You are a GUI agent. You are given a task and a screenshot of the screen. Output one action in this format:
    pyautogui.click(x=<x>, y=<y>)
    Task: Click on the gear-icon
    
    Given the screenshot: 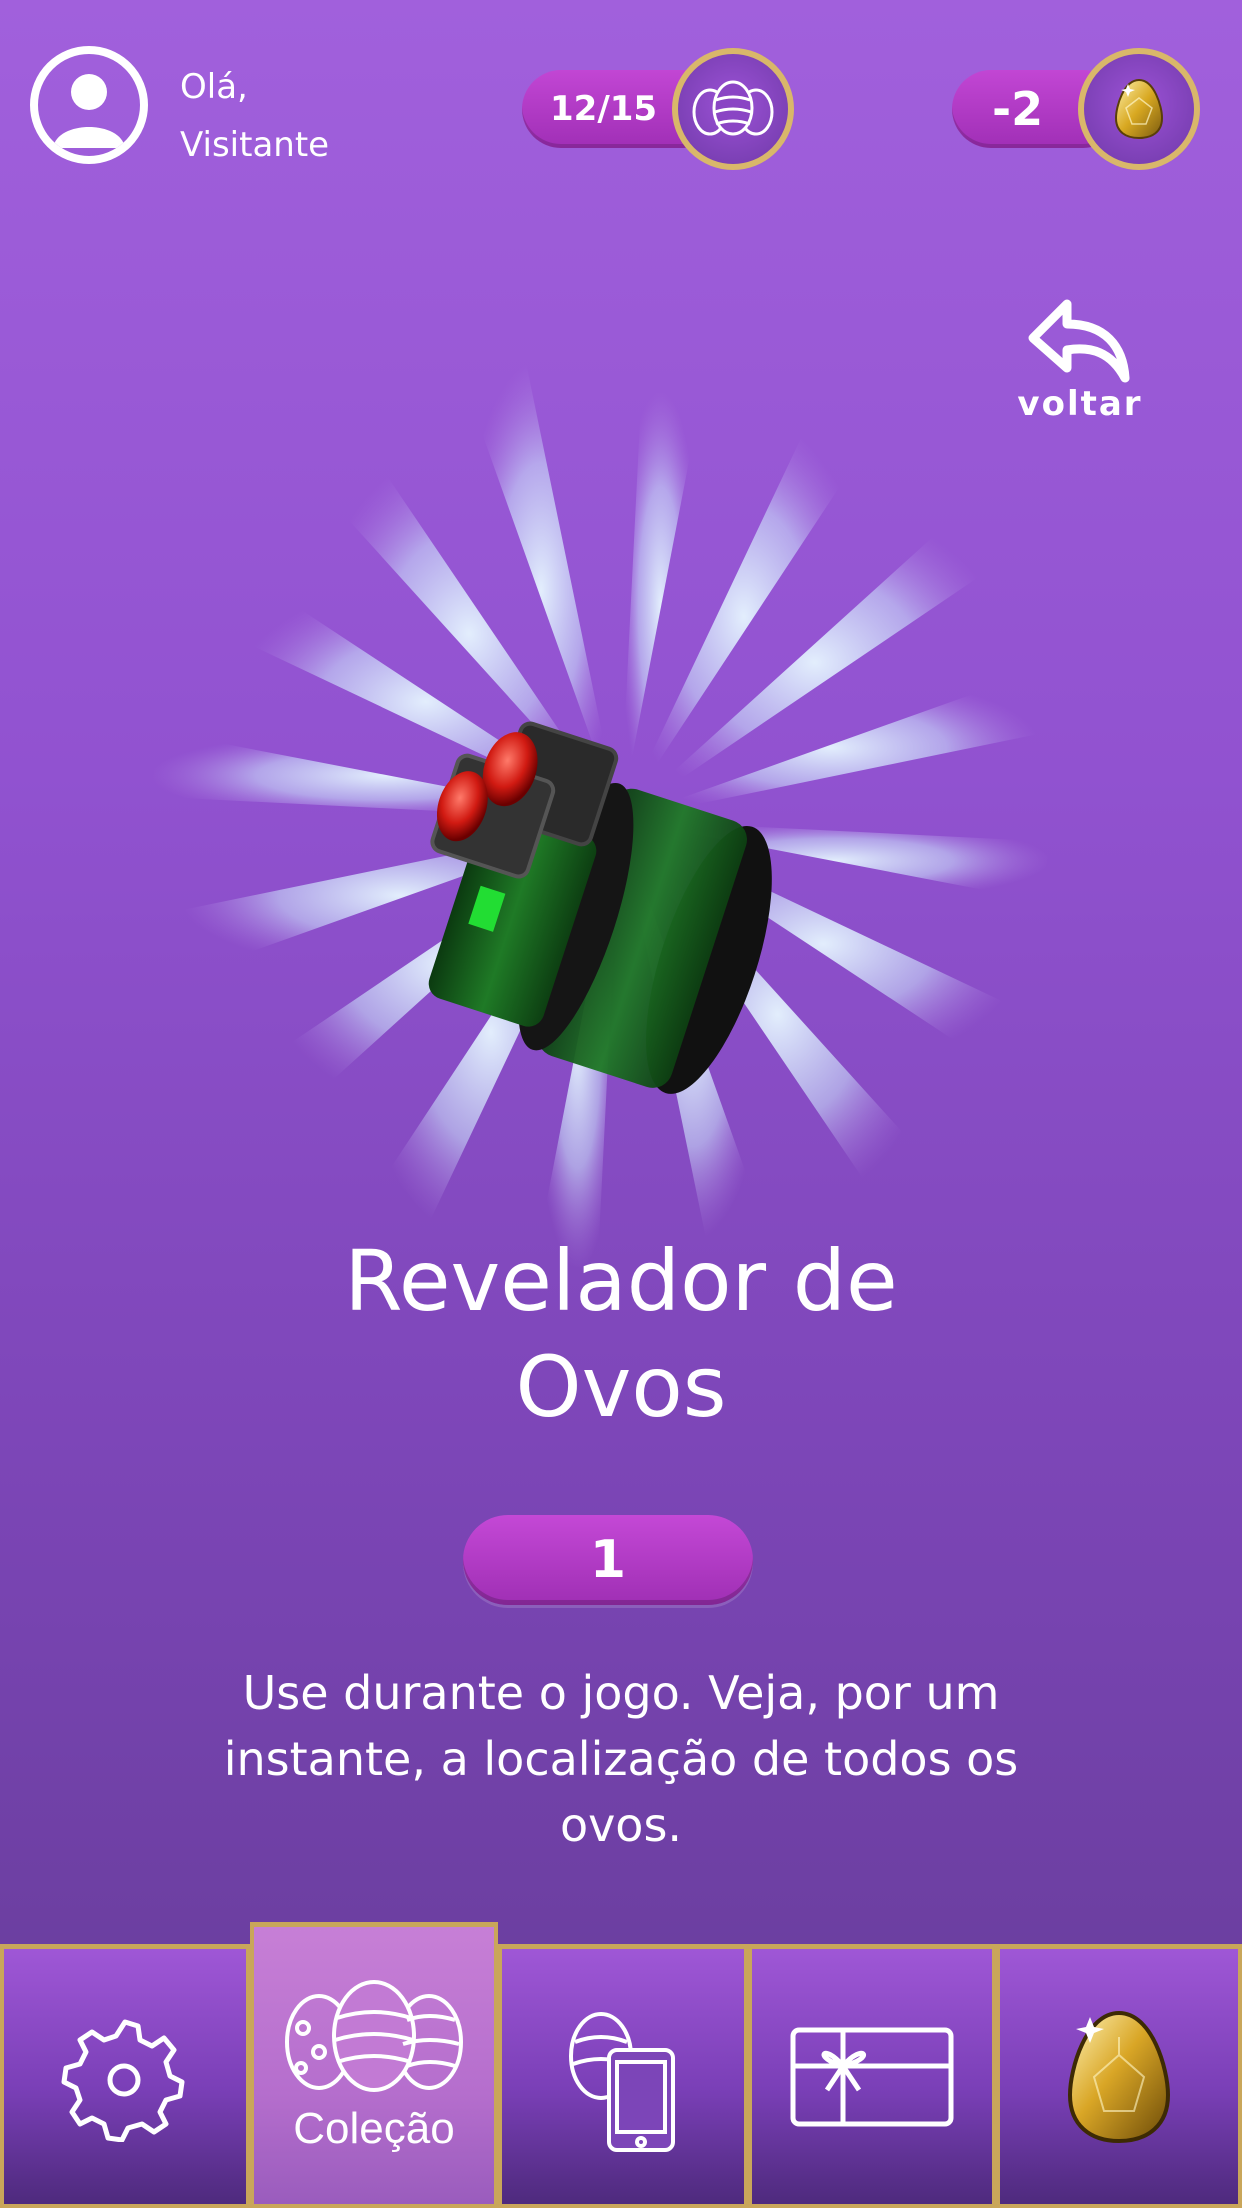 What is the action you would take?
    pyautogui.click(x=123, y=2080)
    